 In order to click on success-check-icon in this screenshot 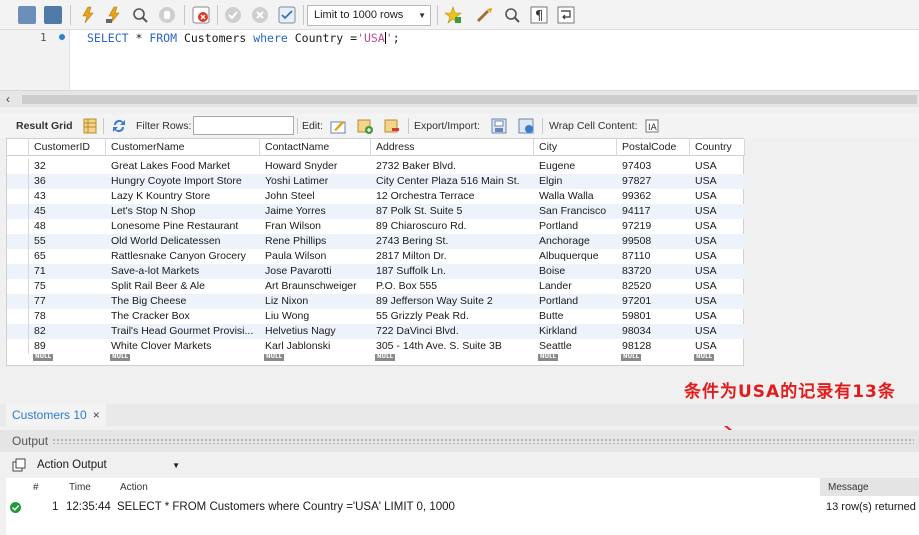, I will do `click(15, 509)`.